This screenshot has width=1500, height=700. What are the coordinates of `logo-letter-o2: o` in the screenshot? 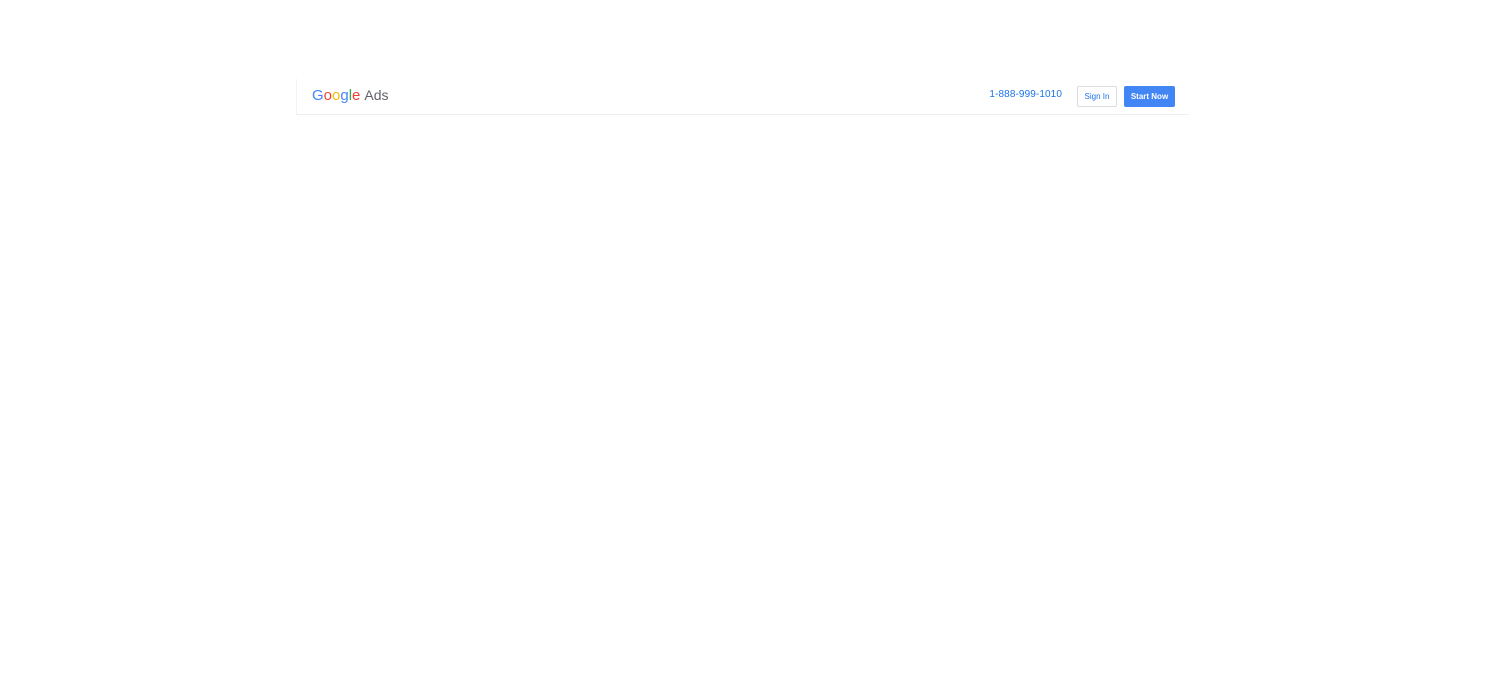 It's located at (336, 95).